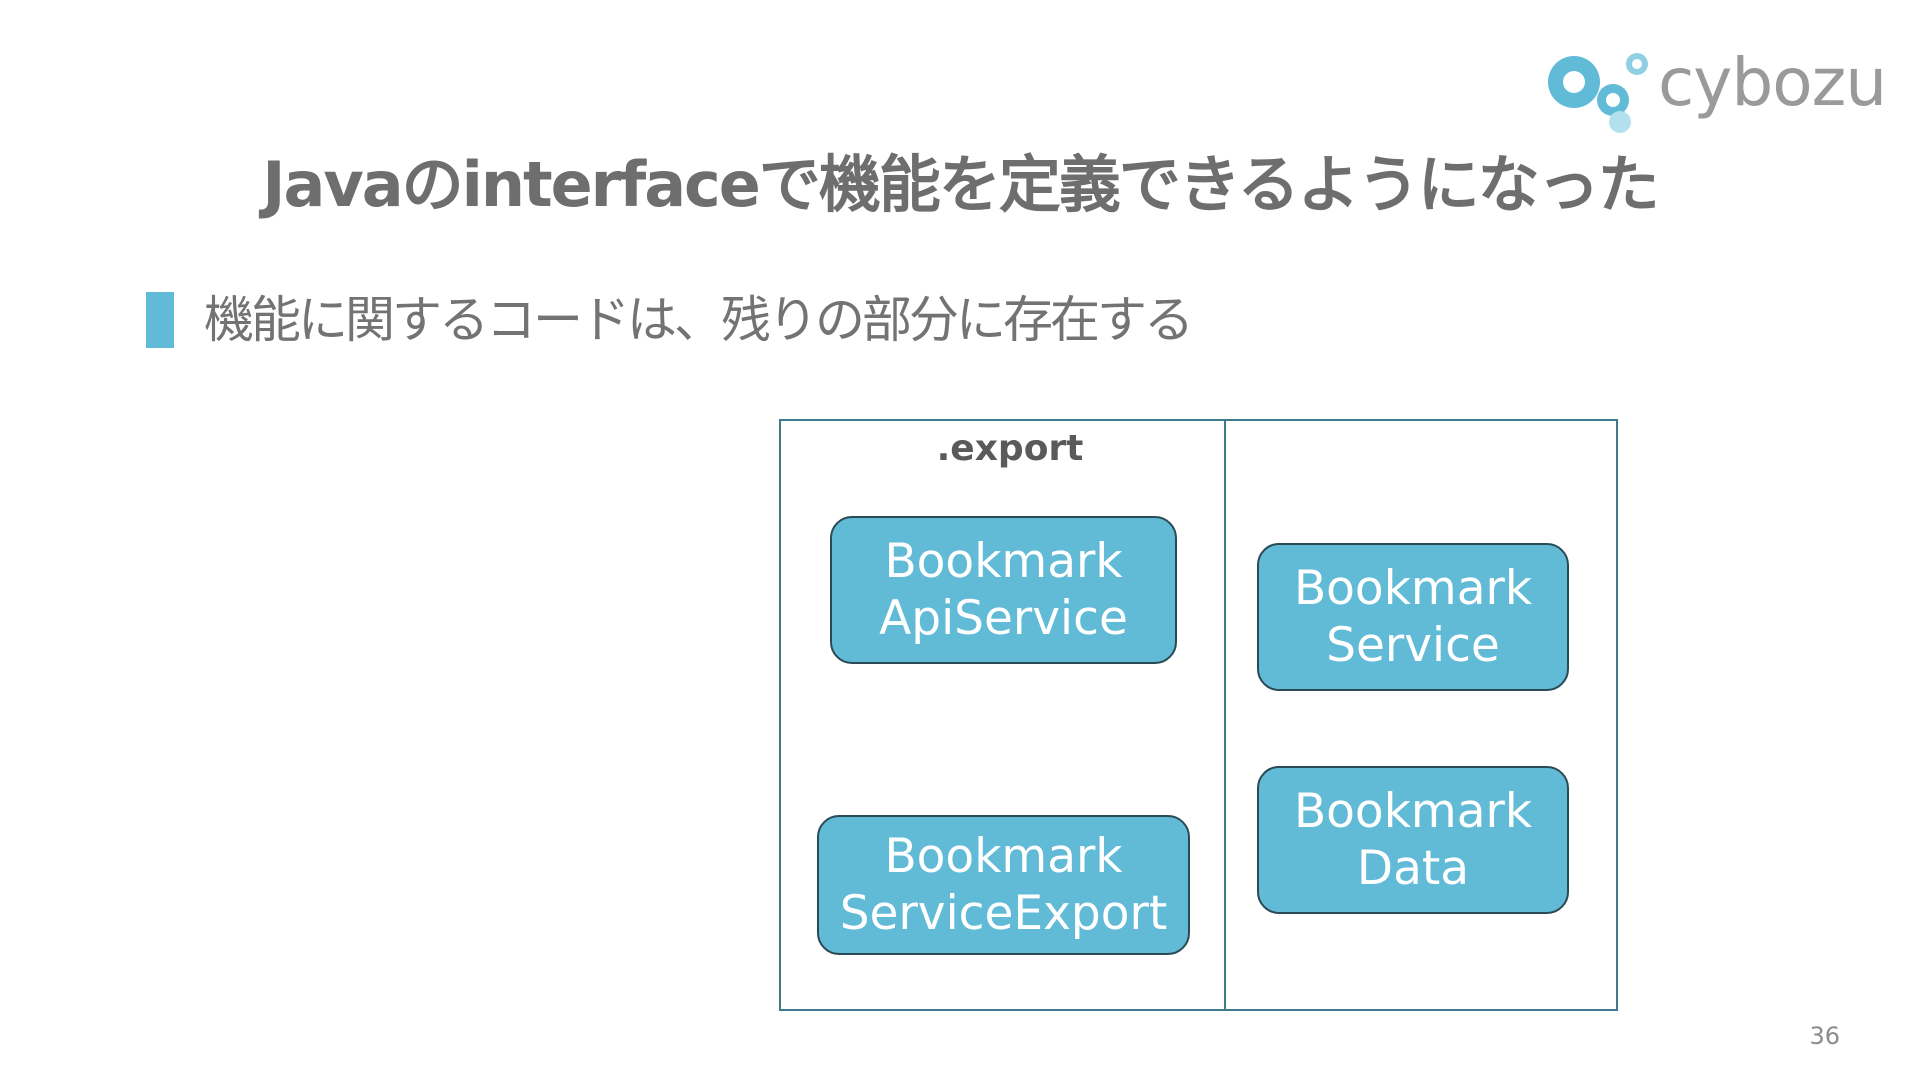 The width and height of the screenshot is (1920, 1080). What do you see at coordinates (1824, 1036) in the screenshot?
I see `page-number: 36` at bounding box center [1824, 1036].